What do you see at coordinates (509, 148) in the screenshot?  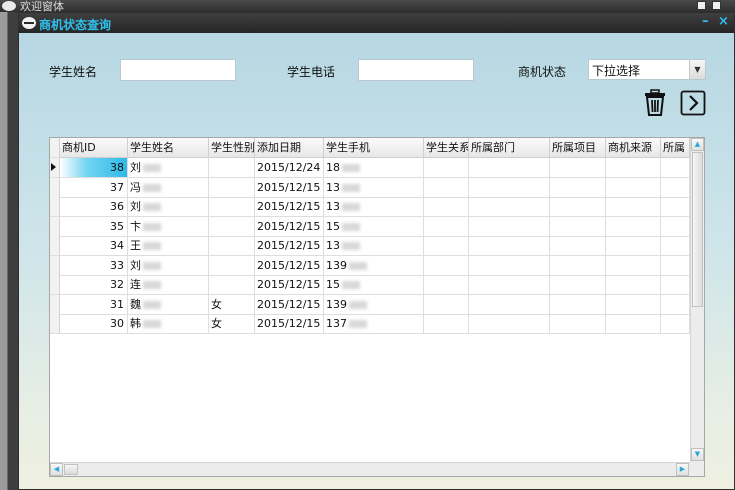 I see `column-header: 所属部门` at bounding box center [509, 148].